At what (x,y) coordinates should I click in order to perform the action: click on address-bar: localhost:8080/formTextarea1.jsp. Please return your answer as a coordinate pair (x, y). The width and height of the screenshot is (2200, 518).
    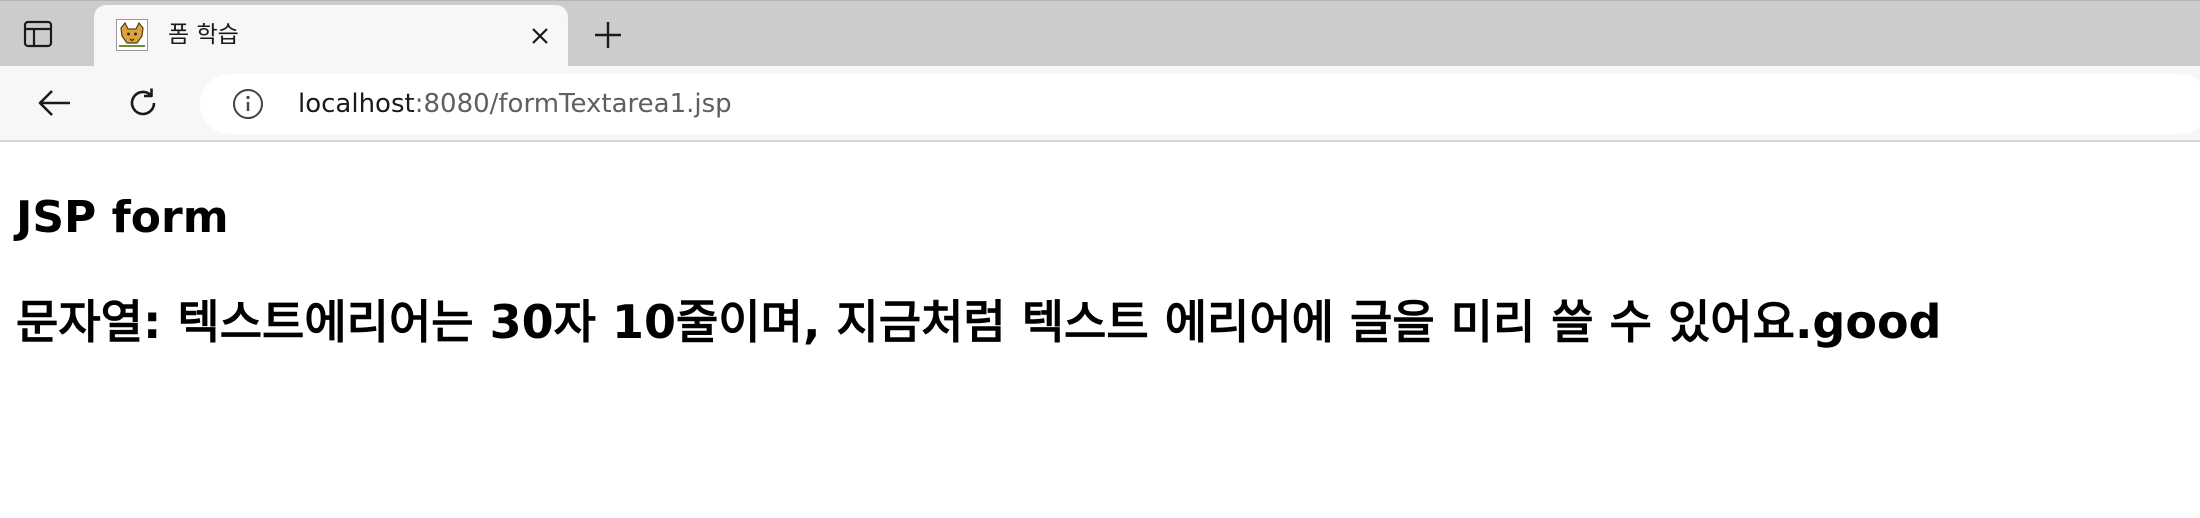
    Looking at the image, I should click on (1200, 104).